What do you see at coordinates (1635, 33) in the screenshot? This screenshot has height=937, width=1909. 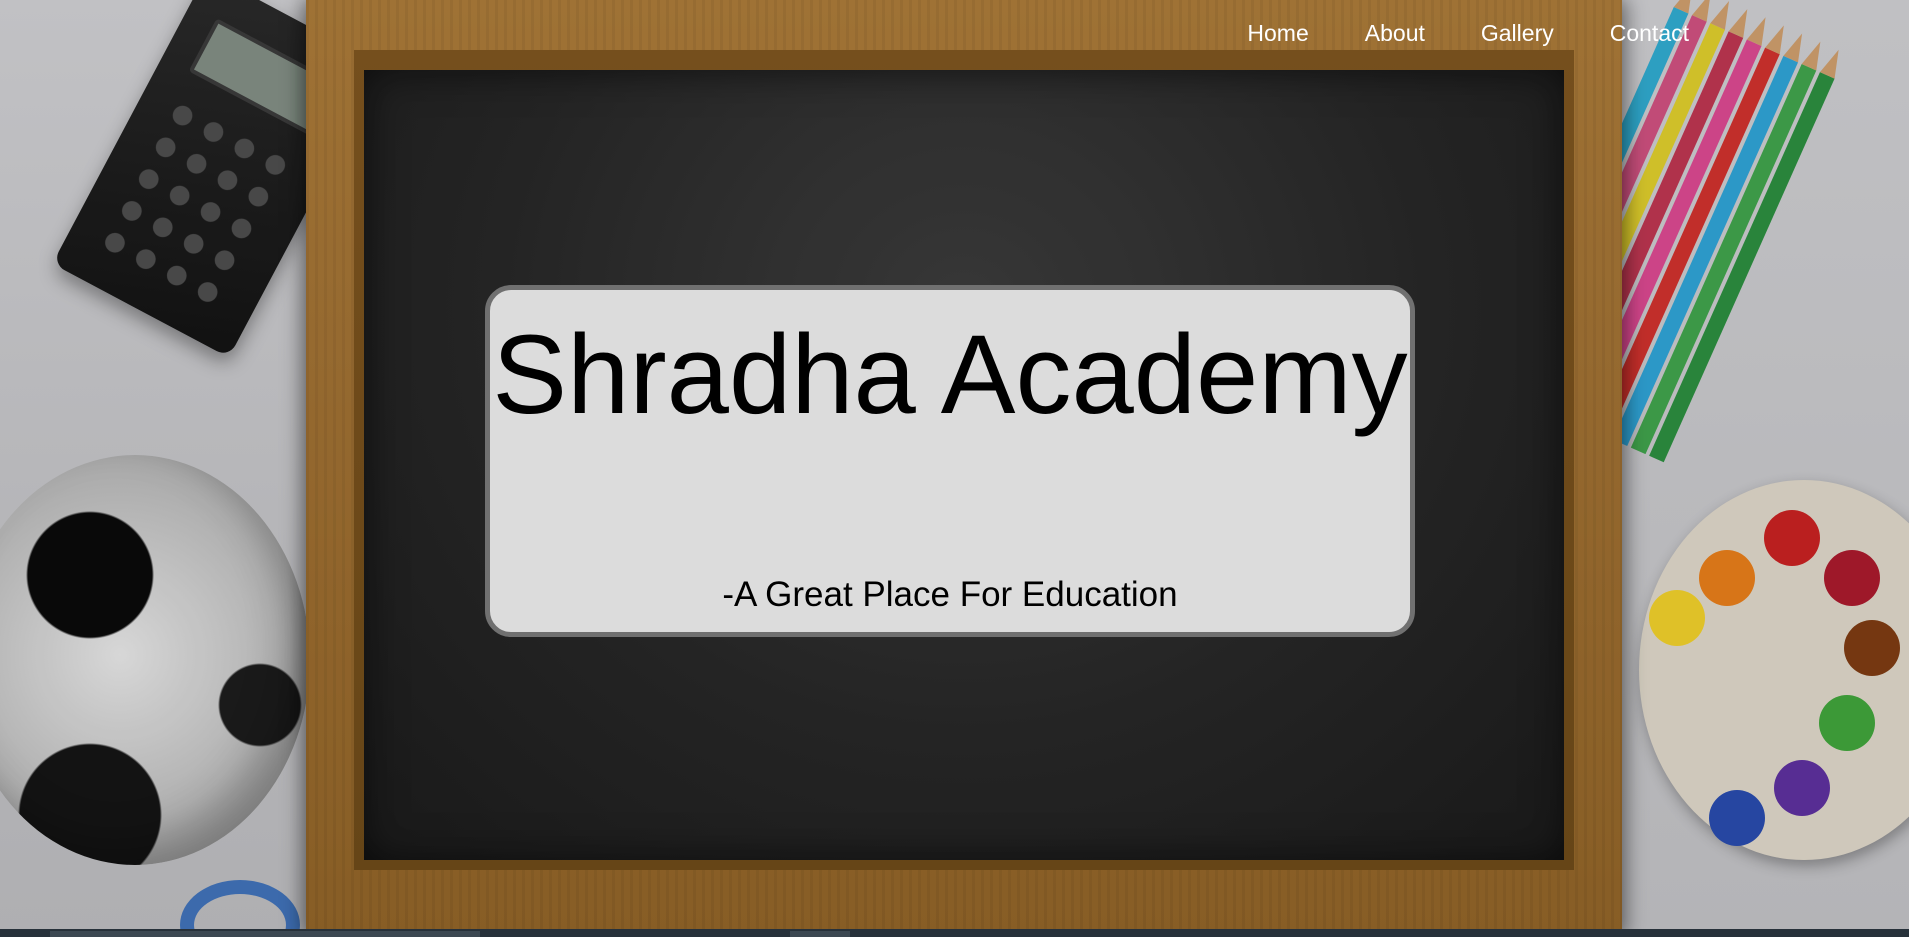 I see `nav-contact-link: Contact` at bounding box center [1635, 33].